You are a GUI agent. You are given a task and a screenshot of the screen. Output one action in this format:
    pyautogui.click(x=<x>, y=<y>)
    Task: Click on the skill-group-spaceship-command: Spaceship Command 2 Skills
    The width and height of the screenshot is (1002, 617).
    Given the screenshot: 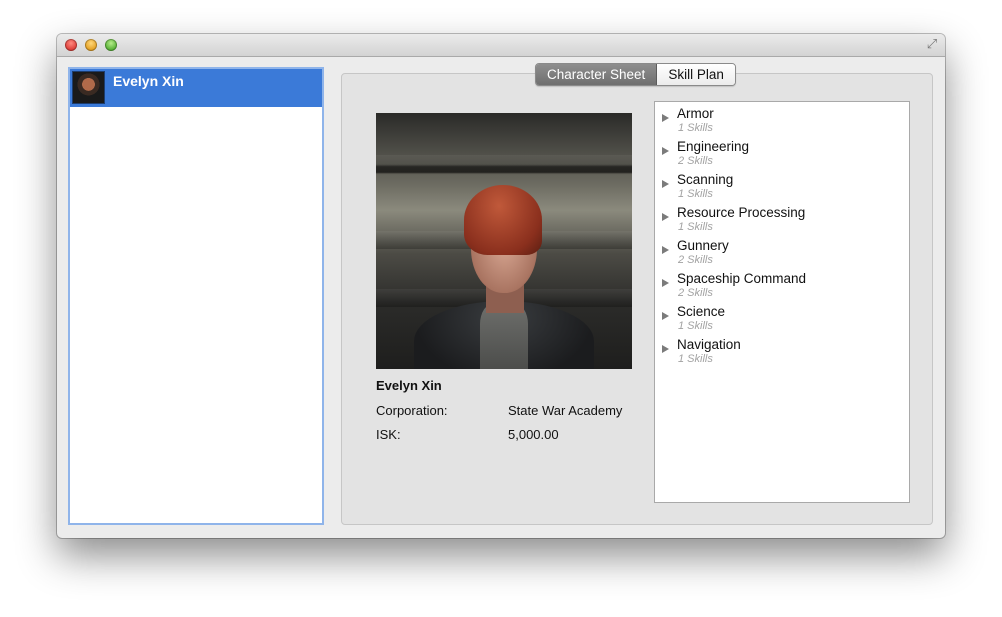 What is the action you would take?
    pyautogui.click(x=782, y=284)
    